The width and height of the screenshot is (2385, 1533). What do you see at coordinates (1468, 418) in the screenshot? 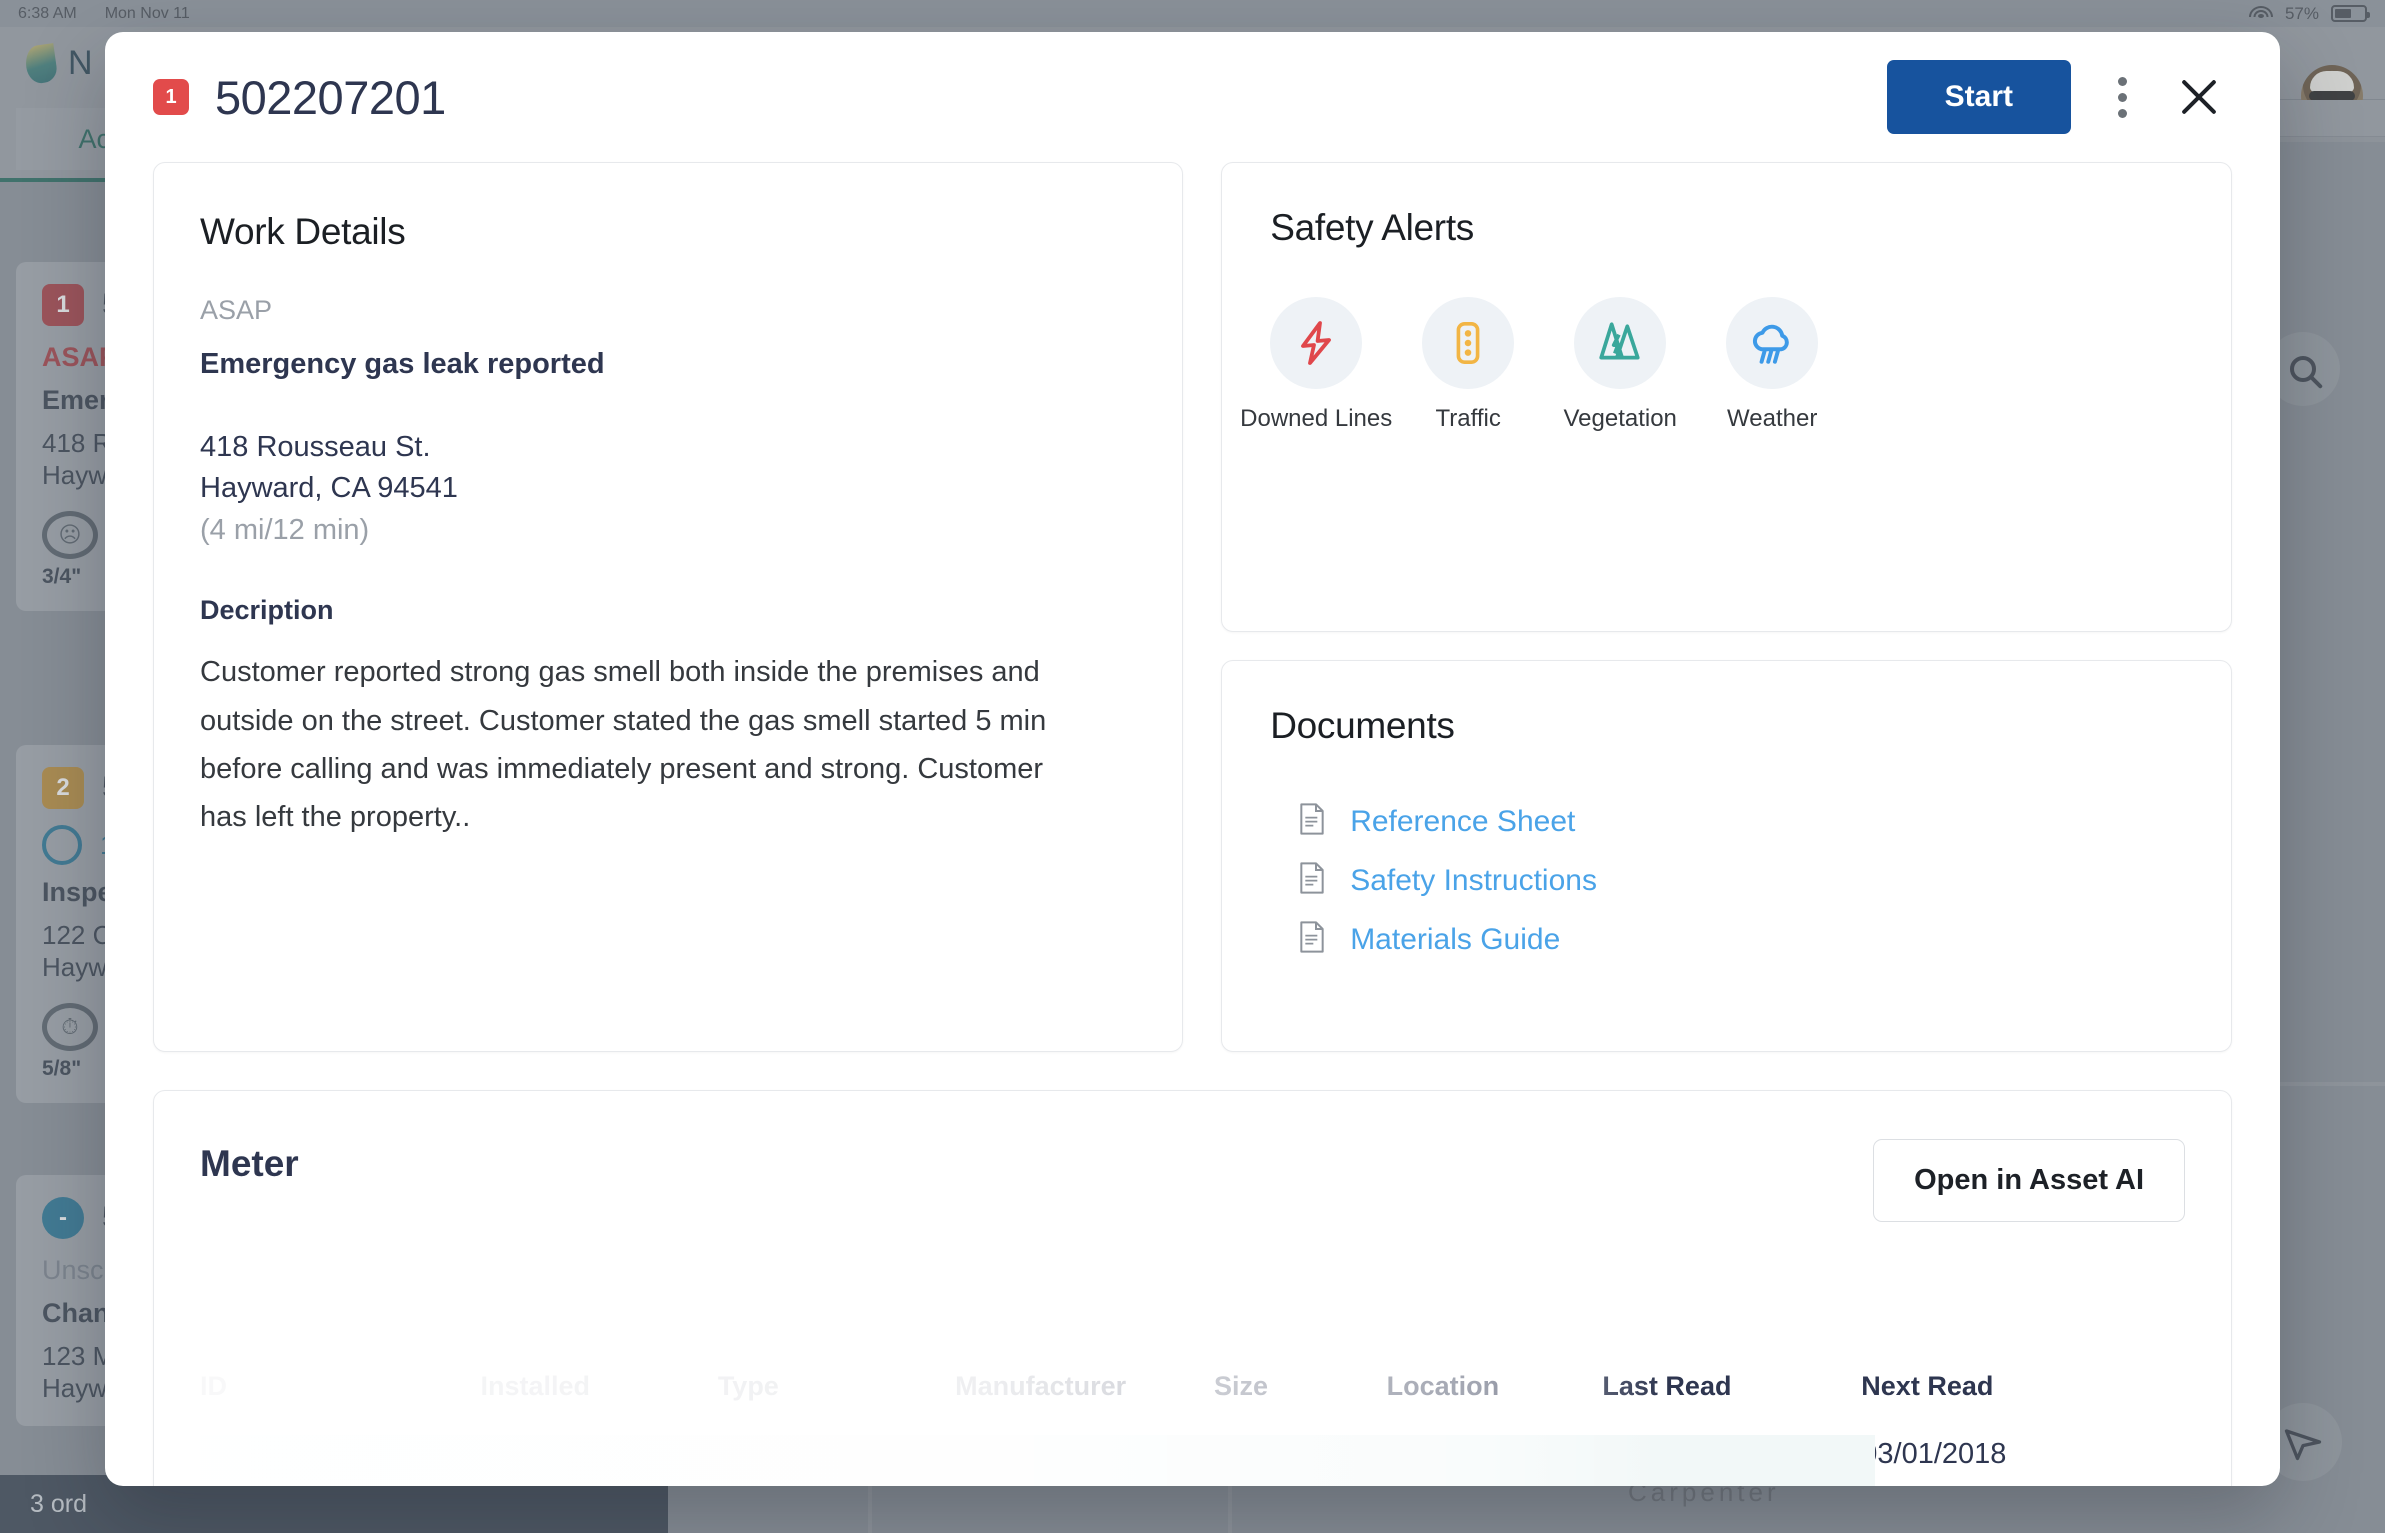
I see `safety-alert-label: Traffic` at bounding box center [1468, 418].